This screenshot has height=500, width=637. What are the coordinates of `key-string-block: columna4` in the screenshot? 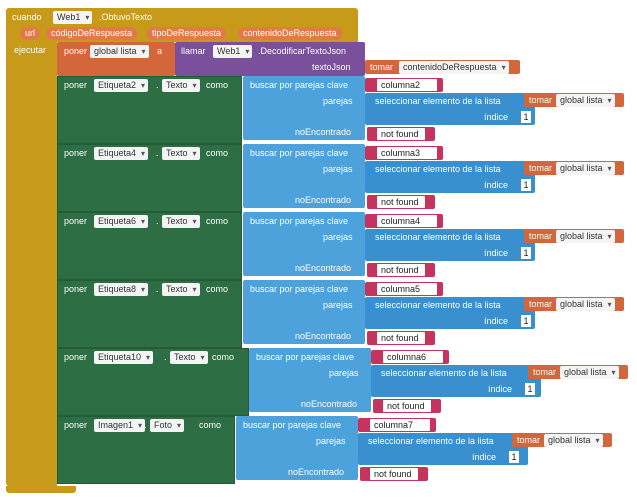 It's located at (404, 221).